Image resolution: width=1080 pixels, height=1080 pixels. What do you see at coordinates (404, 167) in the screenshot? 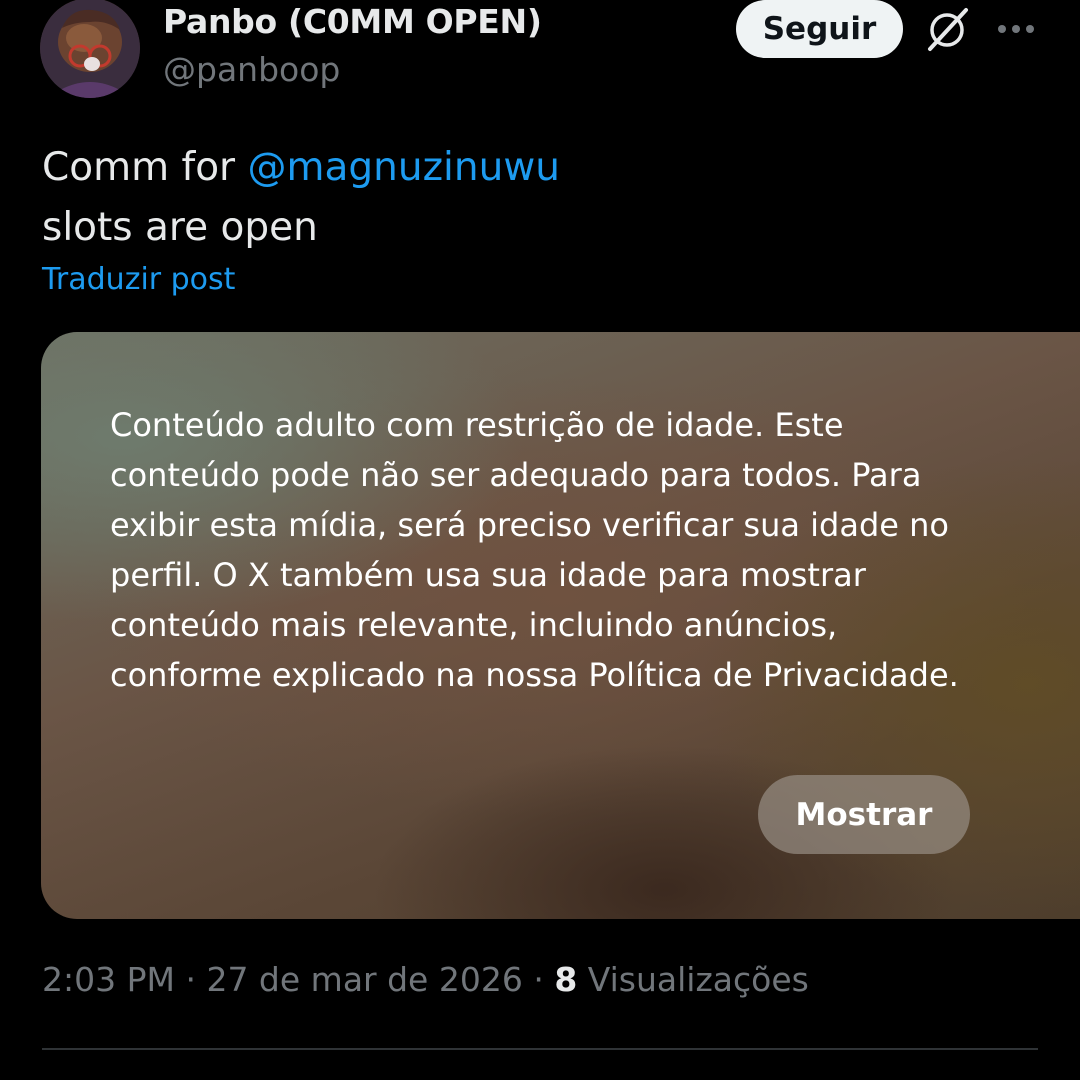
I see `mention-link: @magnuzinuwu` at bounding box center [404, 167].